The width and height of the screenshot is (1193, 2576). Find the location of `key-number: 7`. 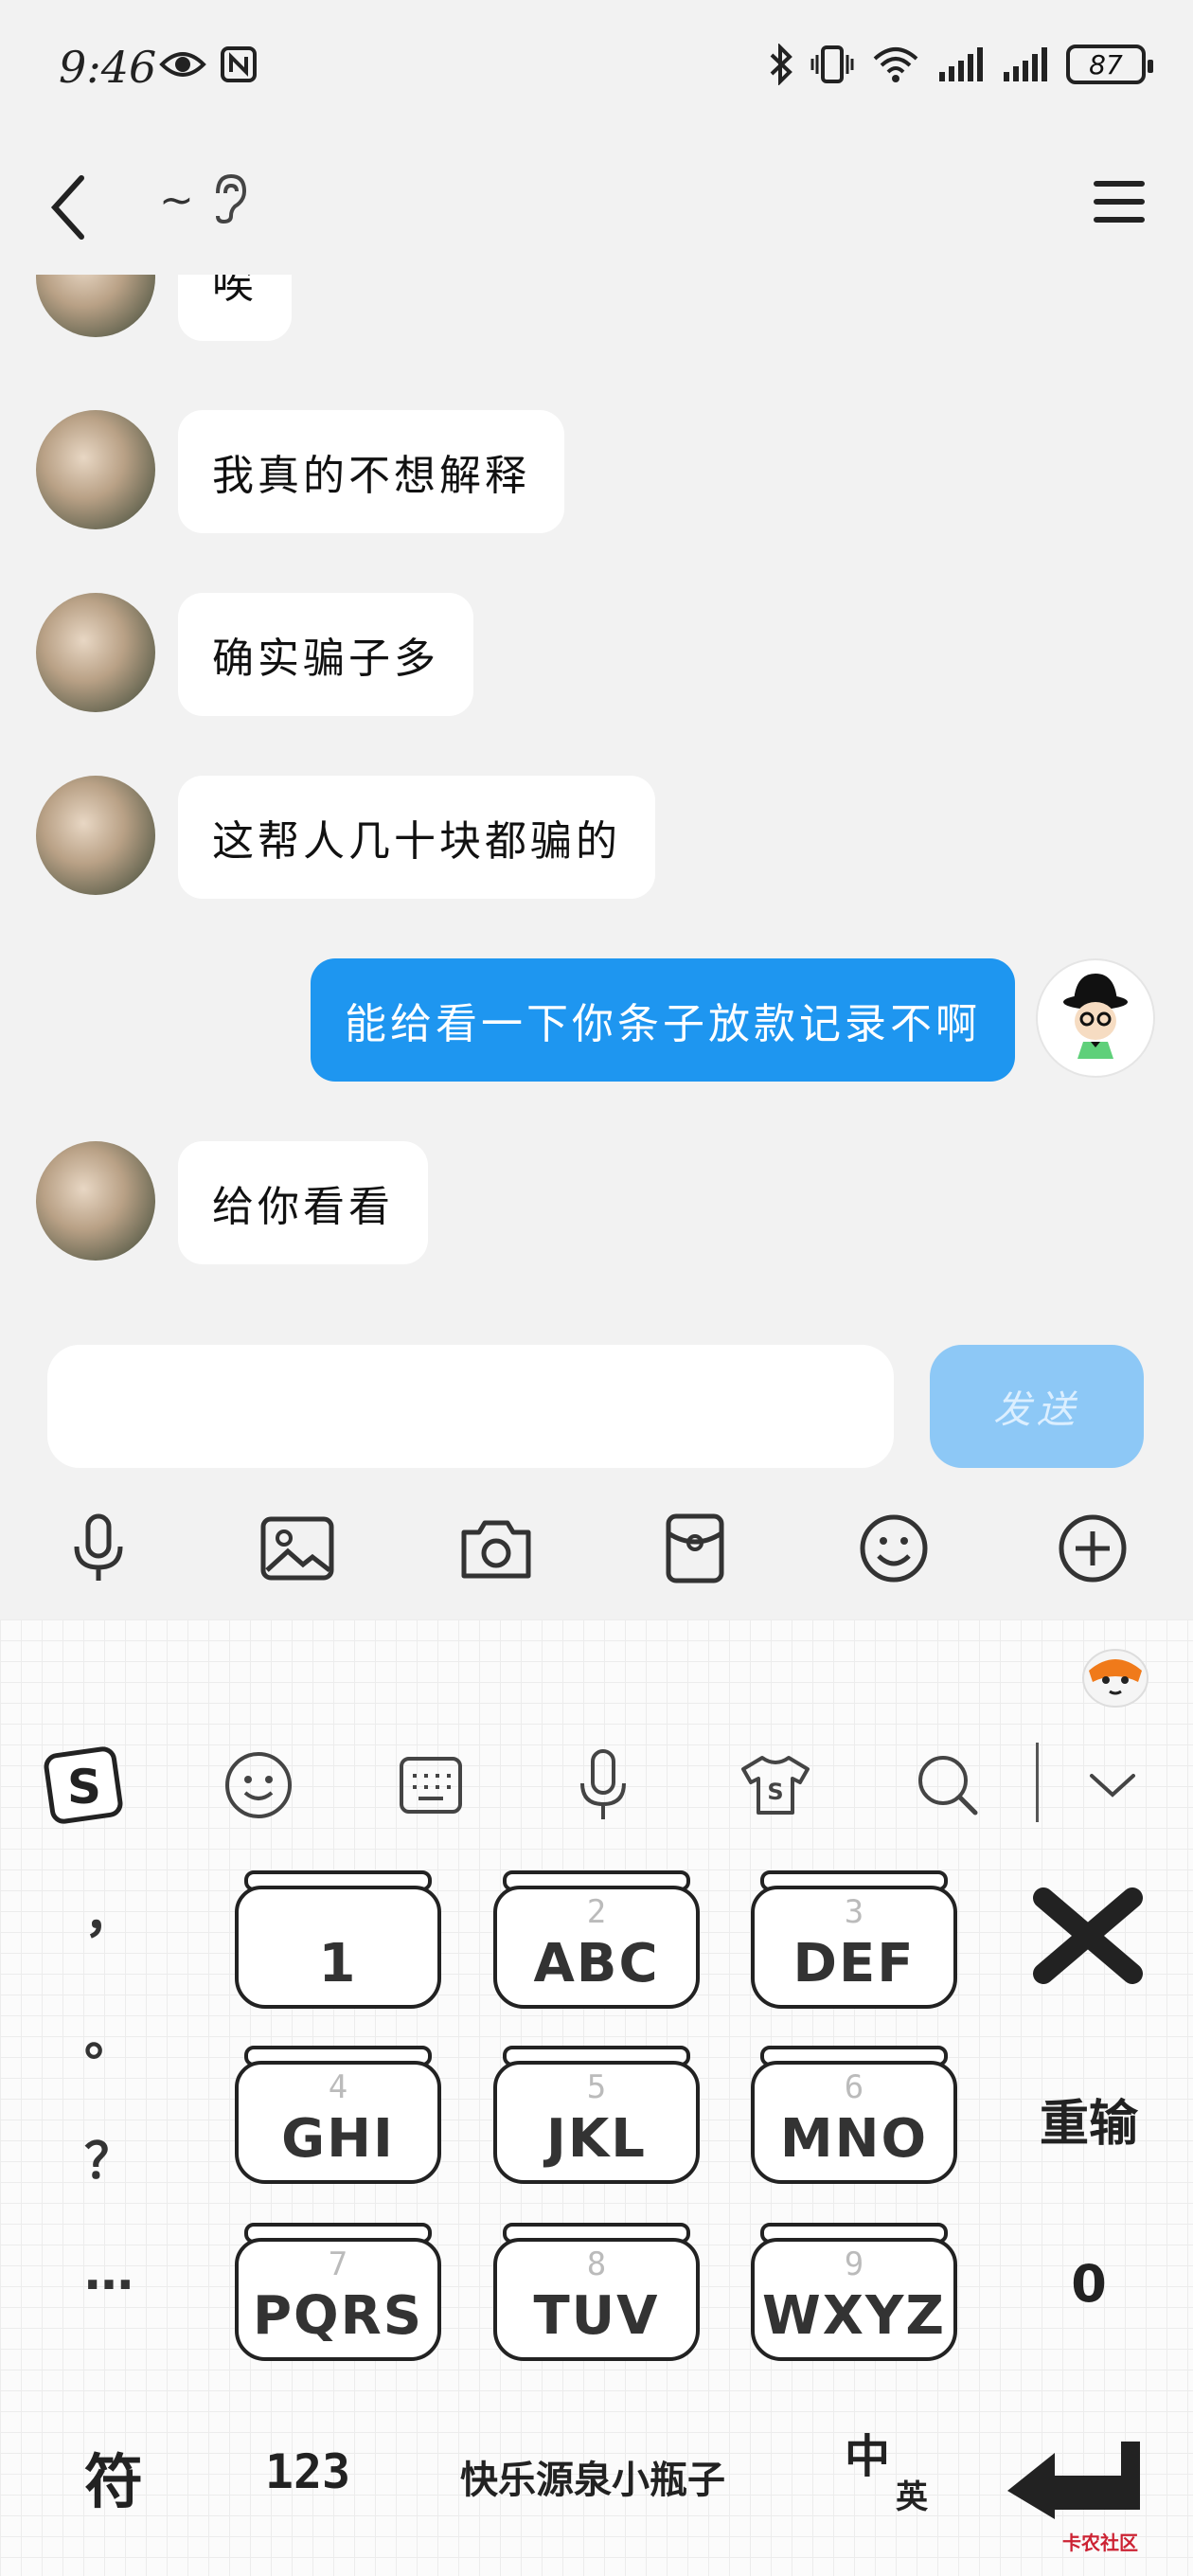

key-number: 7 is located at coordinates (338, 2264).